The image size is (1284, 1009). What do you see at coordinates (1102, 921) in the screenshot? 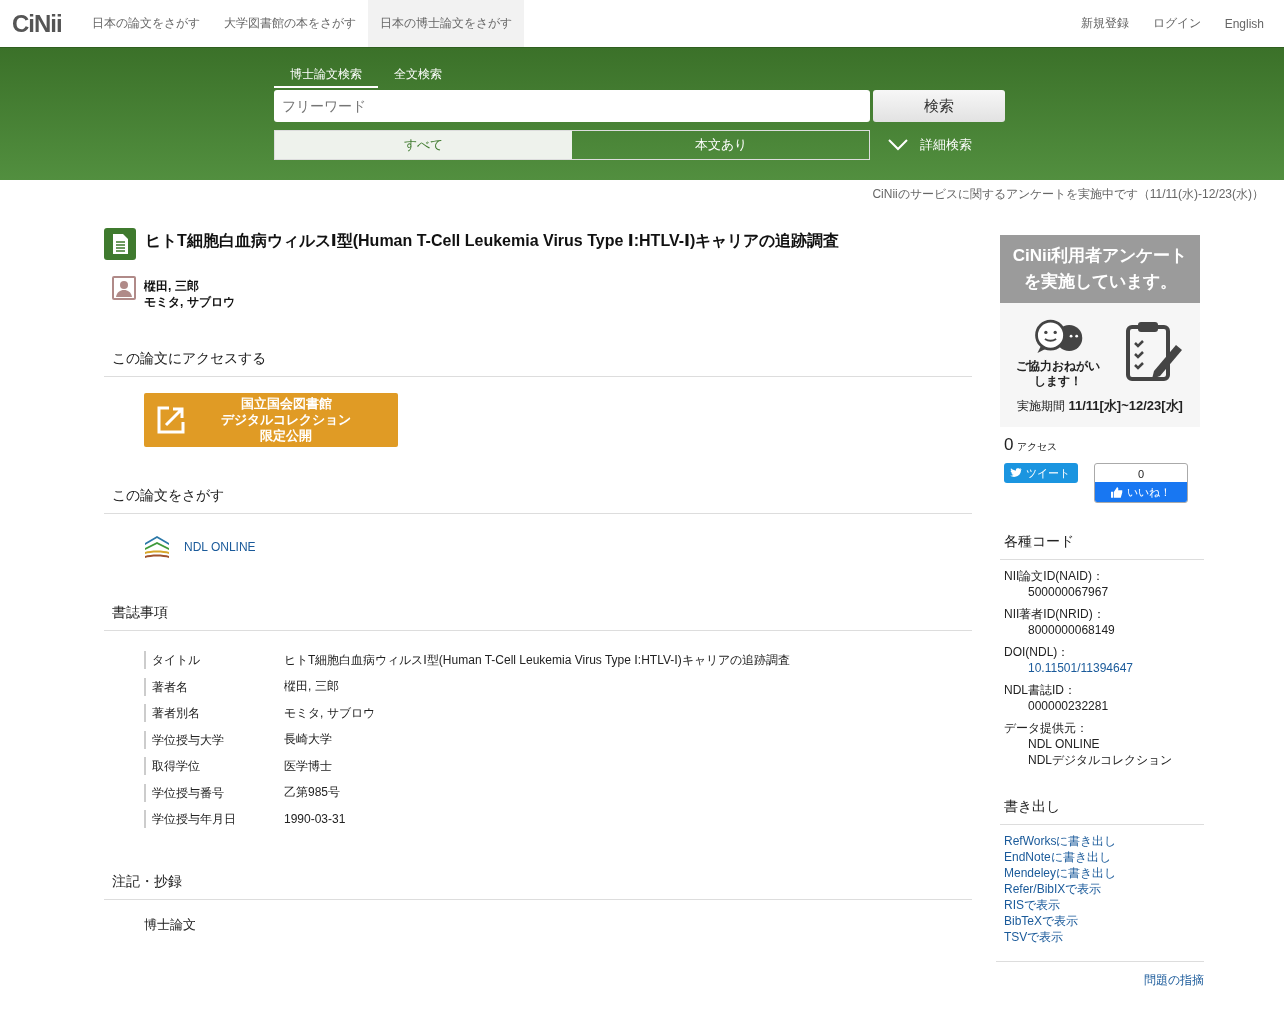
I see `export-link: BibTeXで表示` at bounding box center [1102, 921].